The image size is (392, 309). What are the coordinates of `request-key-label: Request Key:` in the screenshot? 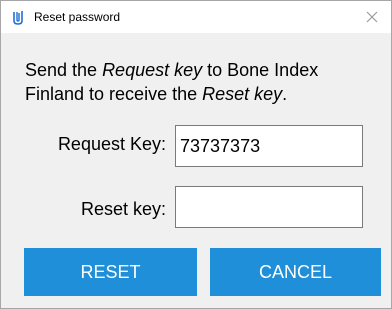 It's located at (111, 144).